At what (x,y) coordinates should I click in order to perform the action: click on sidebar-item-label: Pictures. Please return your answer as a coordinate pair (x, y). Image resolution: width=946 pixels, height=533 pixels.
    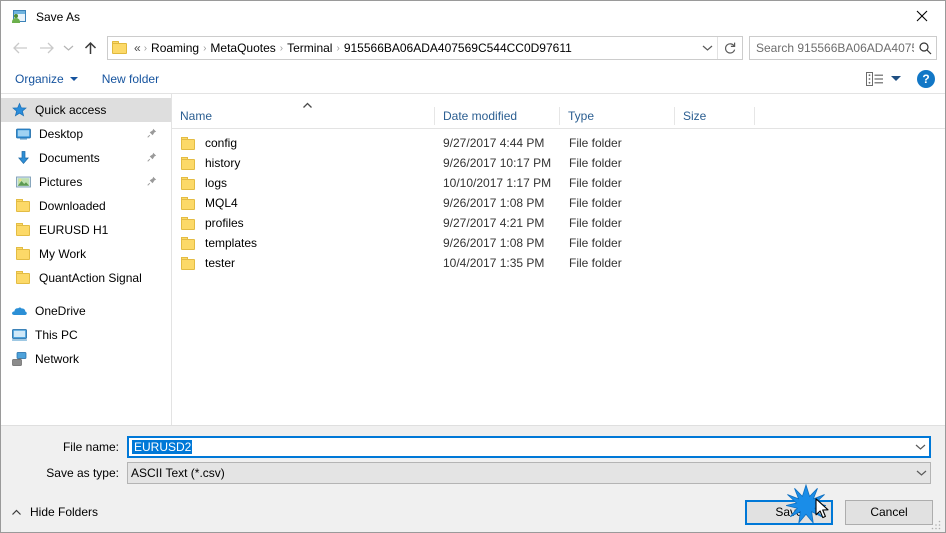
    Looking at the image, I should click on (61, 182).